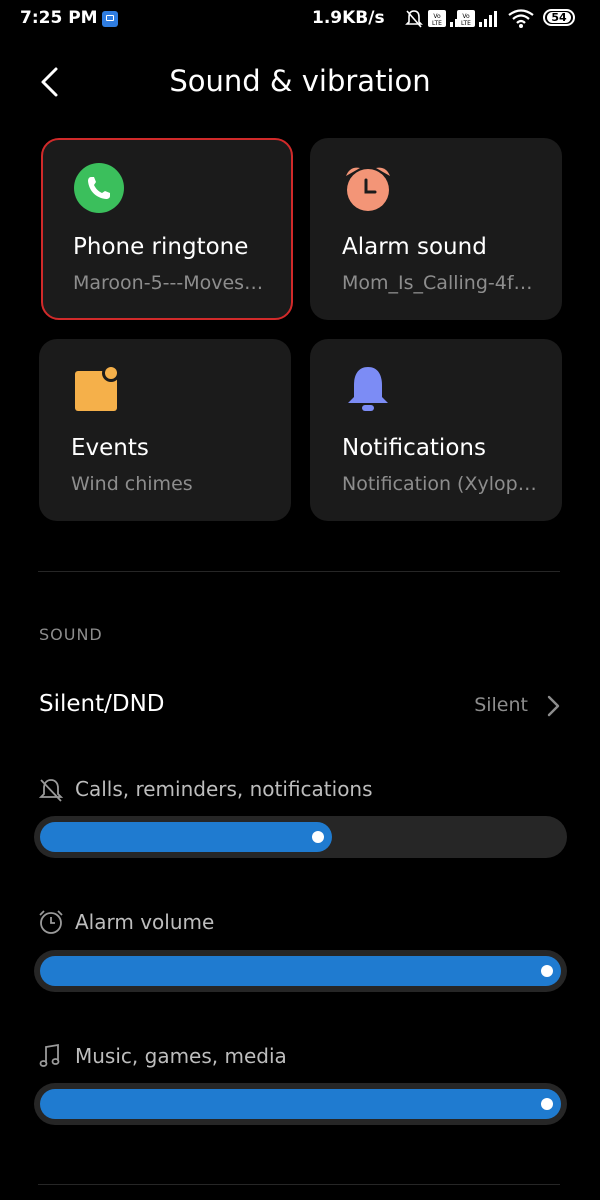 This screenshot has height=1200, width=600. I want to click on tile-label: Alarm sound, so click(414, 247).